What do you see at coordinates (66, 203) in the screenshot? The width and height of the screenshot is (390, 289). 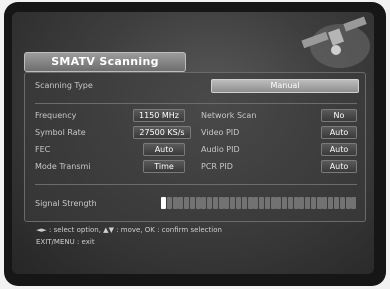 I see `signal-strength-label: Signal Strength` at bounding box center [66, 203].